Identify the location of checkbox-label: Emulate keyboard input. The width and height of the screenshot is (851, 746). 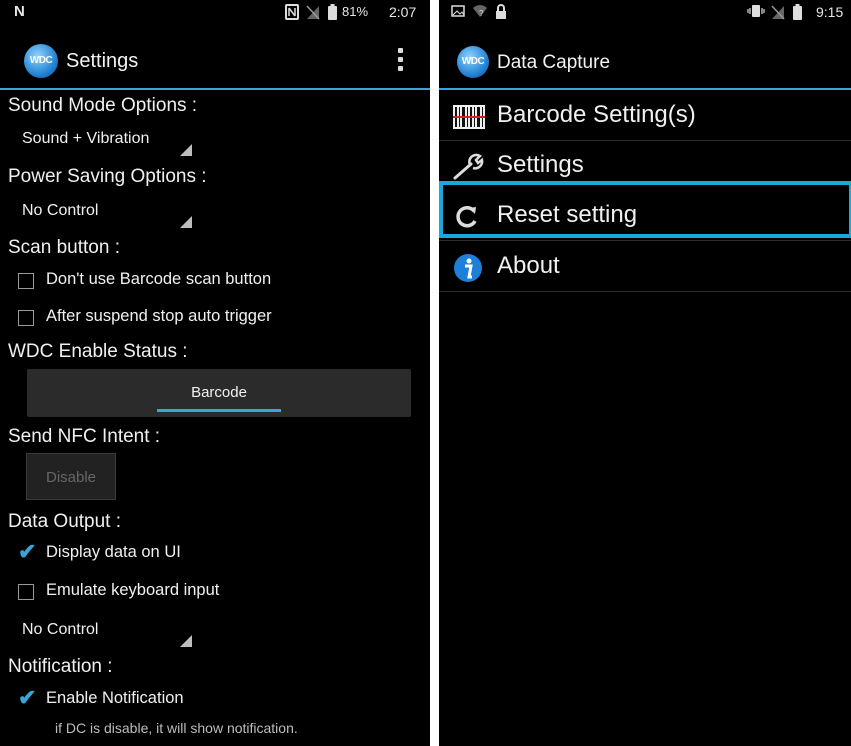
(133, 590).